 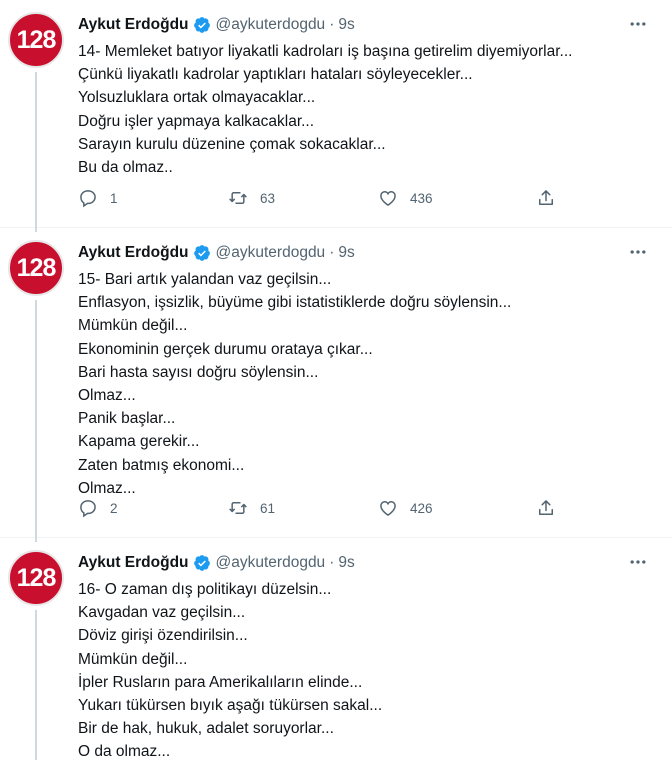 I want to click on like-button: 426, so click(x=457, y=508).